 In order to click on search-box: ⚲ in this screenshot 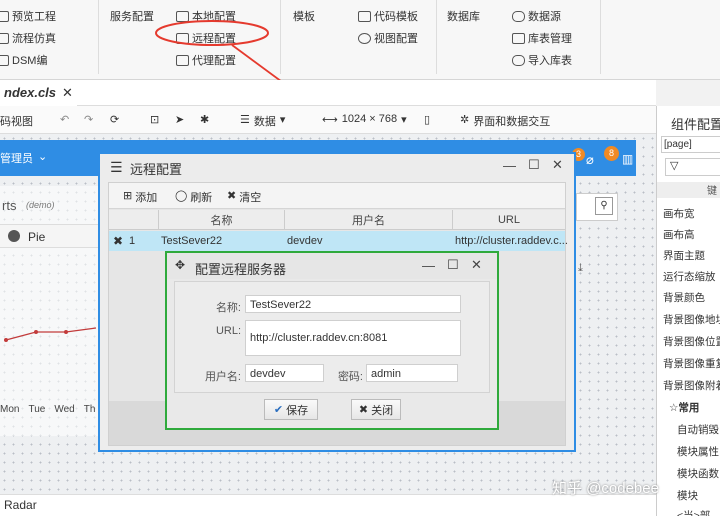, I will do `click(597, 207)`.